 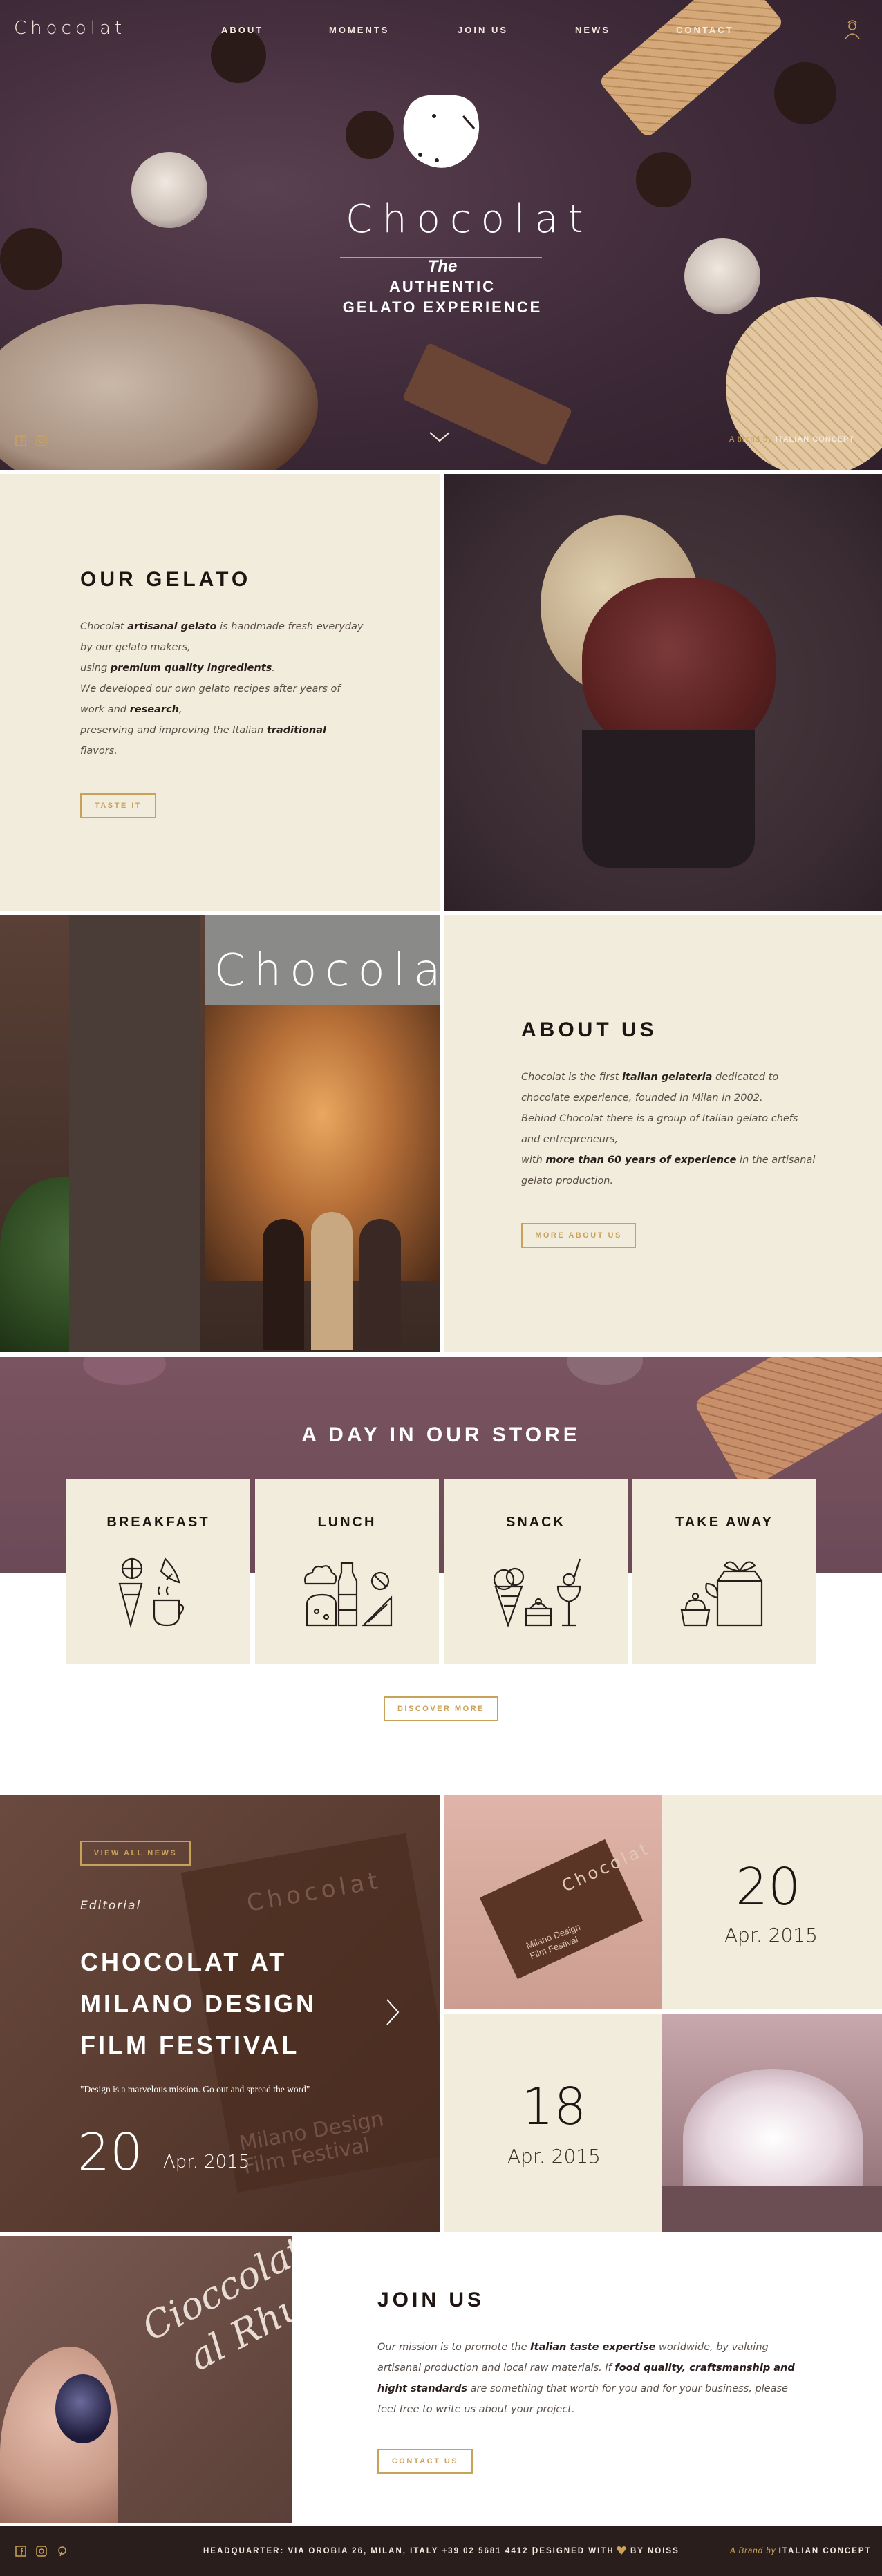 What do you see at coordinates (151, 1593) in the screenshot?
I see `breakfast-icon` at bounding box center [151, 1593].